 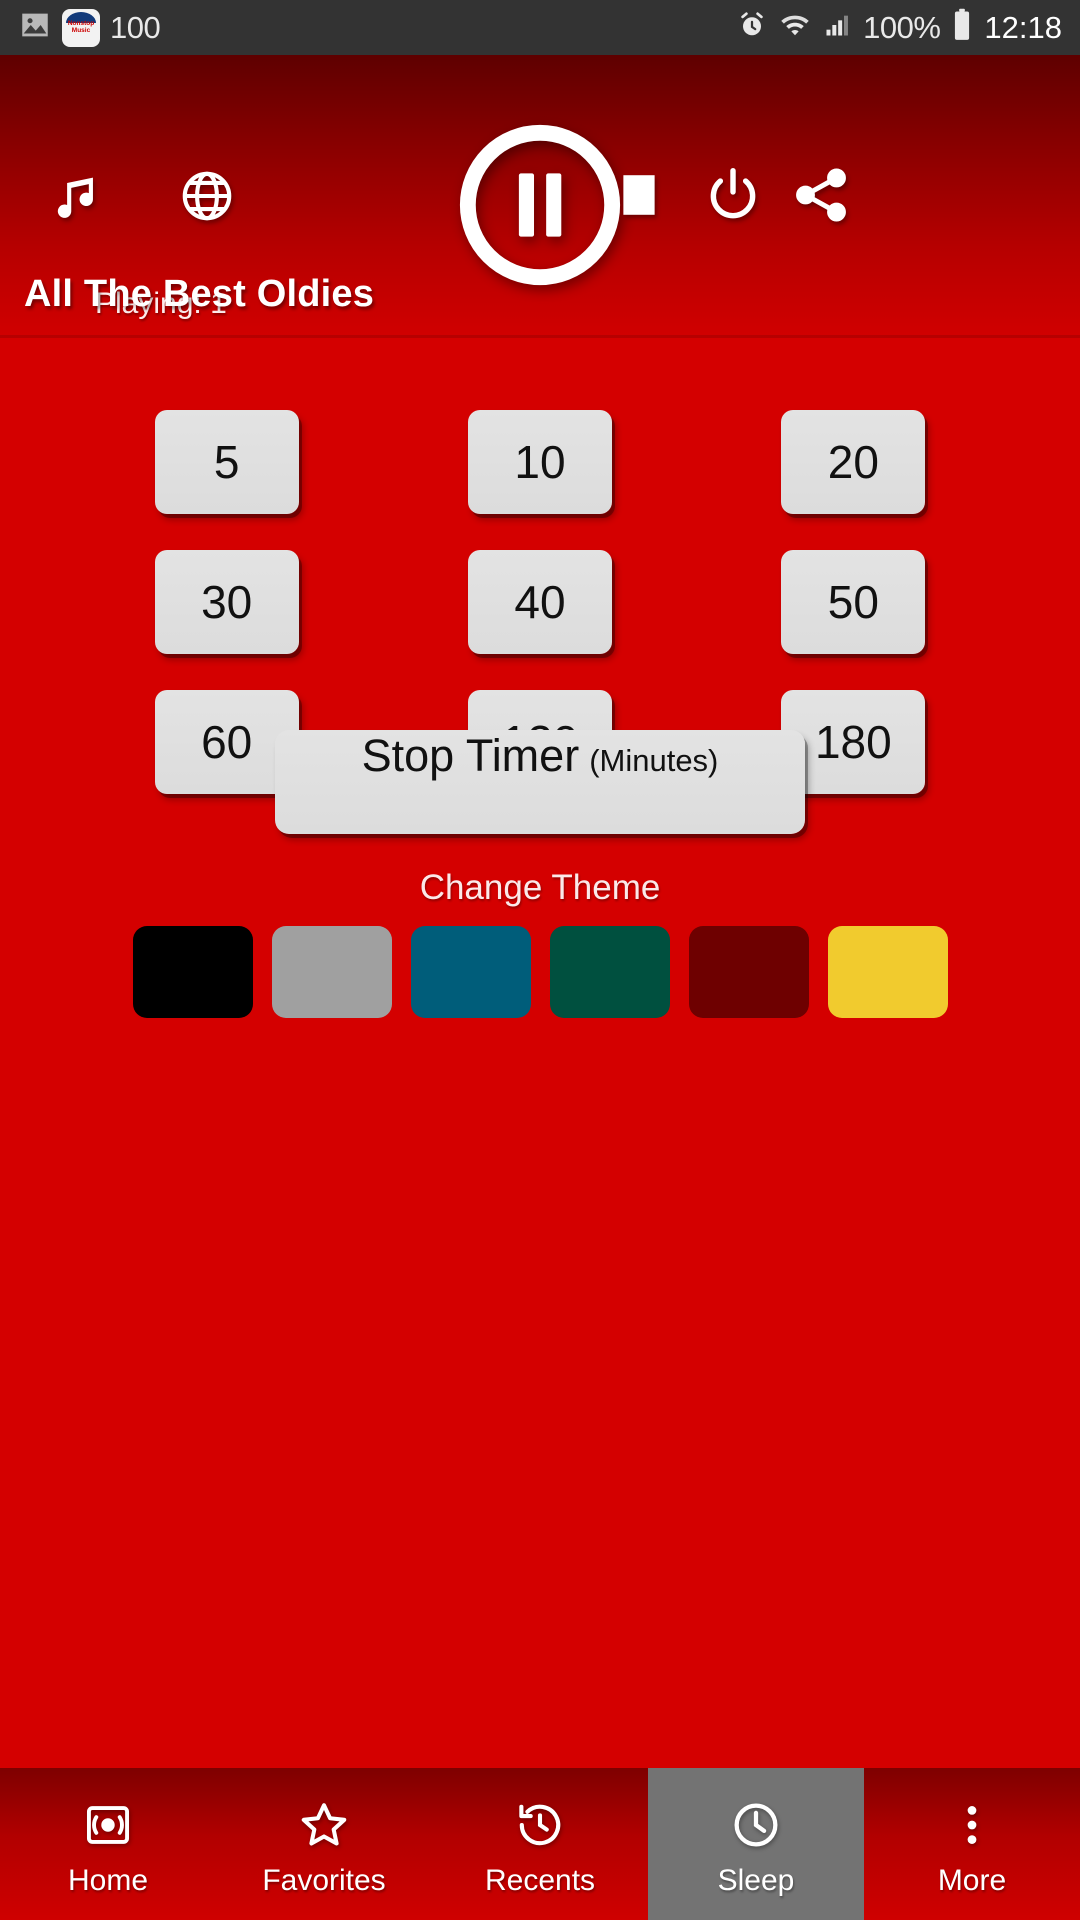 What do you see at coordinates (324, 1880) in the screenshot?
I see `nav-label: Favorites` at bounding box center [324, 1880].